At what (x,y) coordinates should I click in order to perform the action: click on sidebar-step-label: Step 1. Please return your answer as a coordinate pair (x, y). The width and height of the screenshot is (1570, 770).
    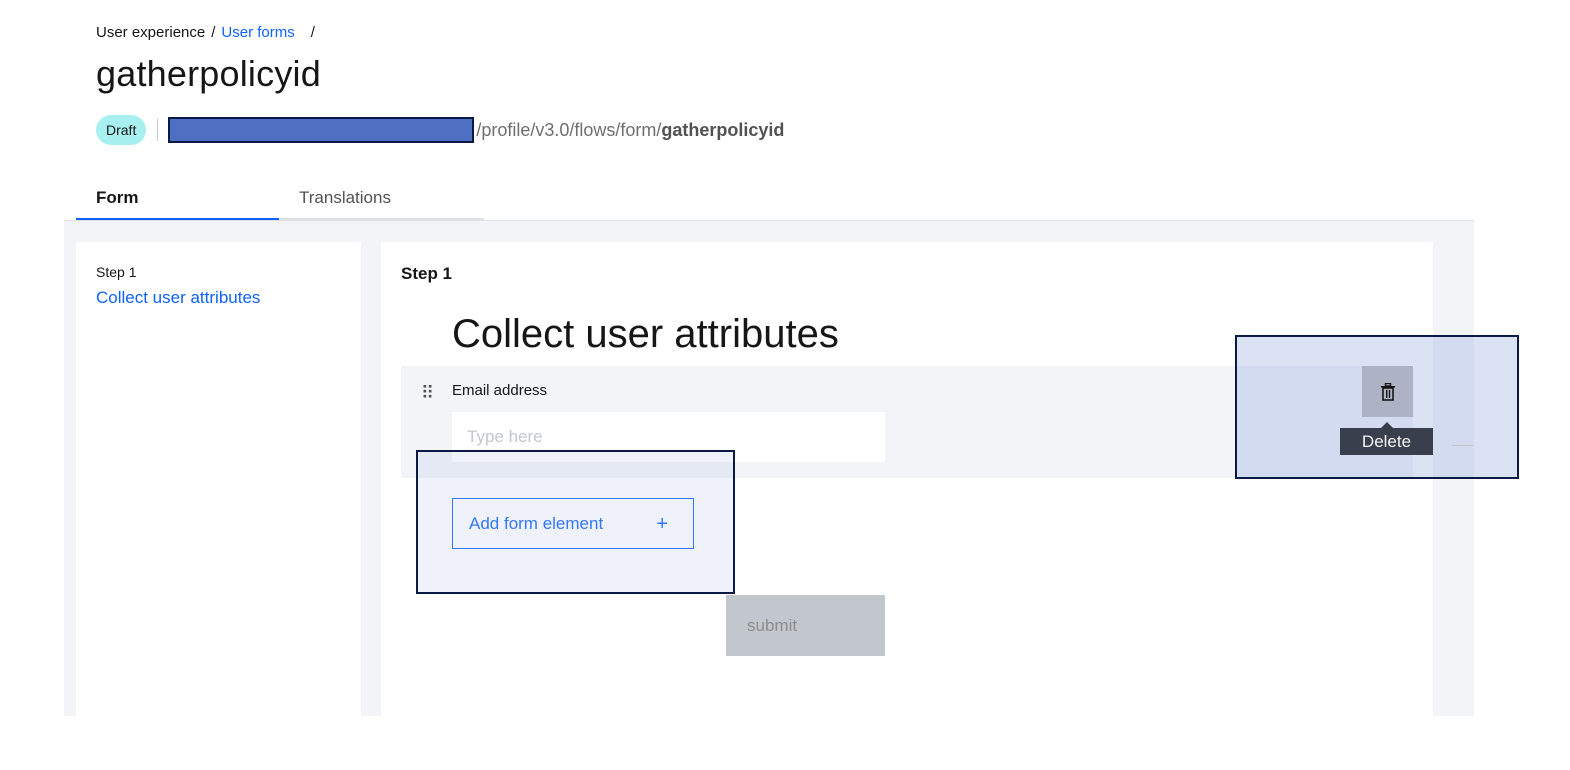
    Looking at the image, I should click on (116, 272).